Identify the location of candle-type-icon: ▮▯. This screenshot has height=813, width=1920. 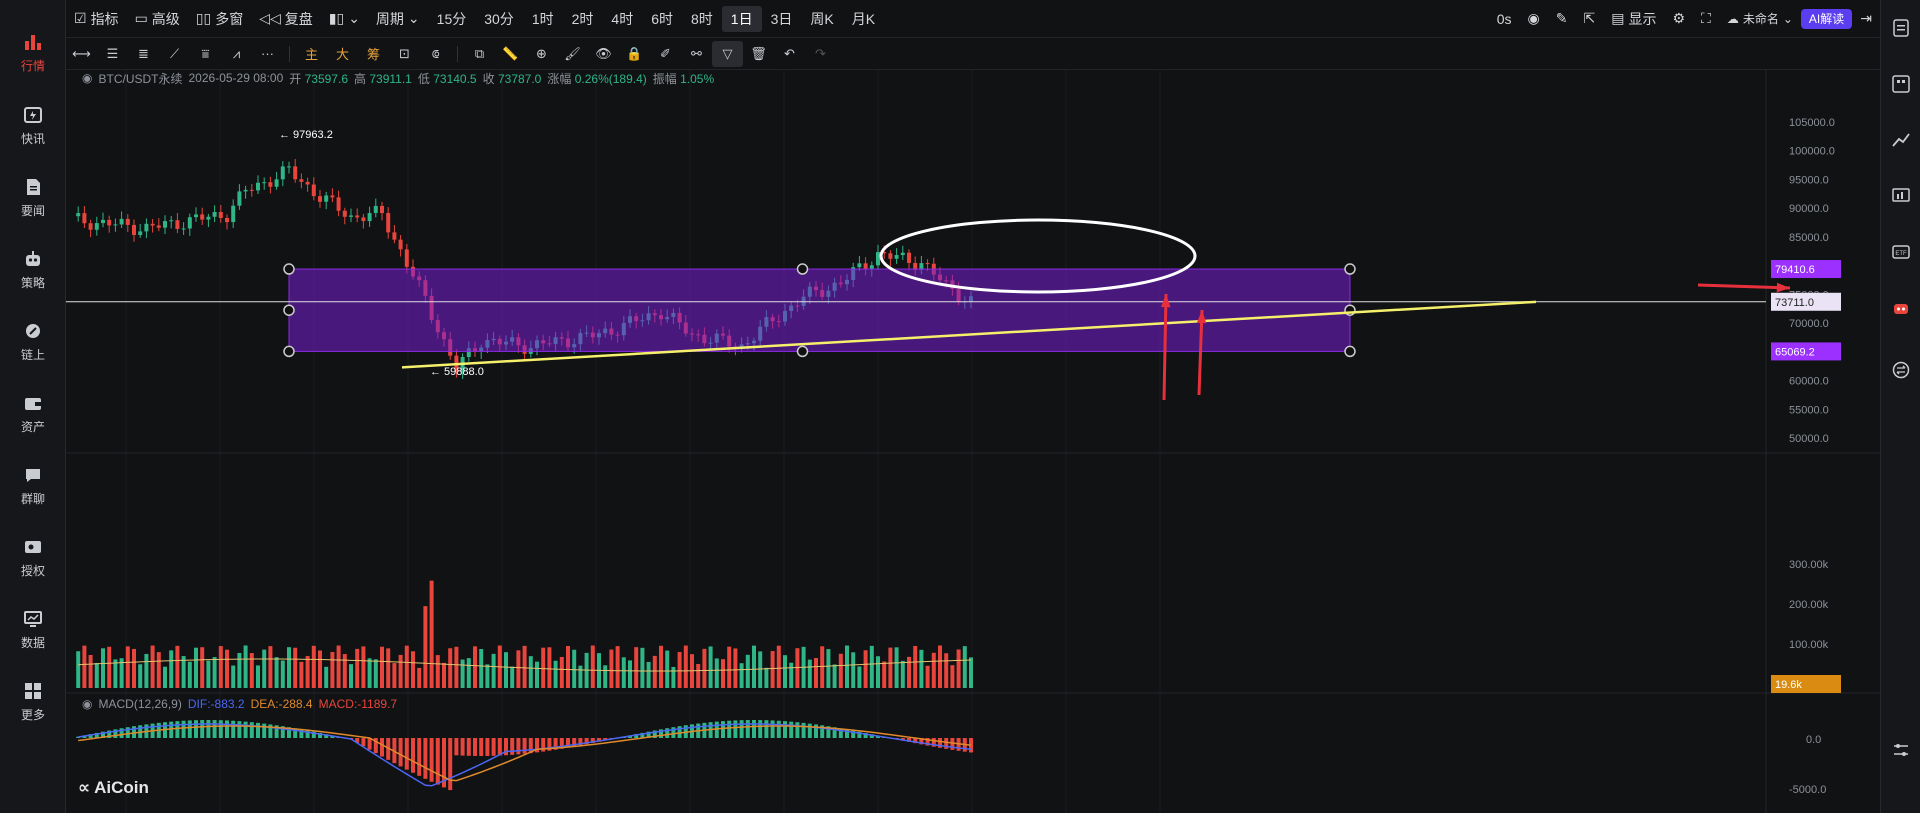
(336, 18).